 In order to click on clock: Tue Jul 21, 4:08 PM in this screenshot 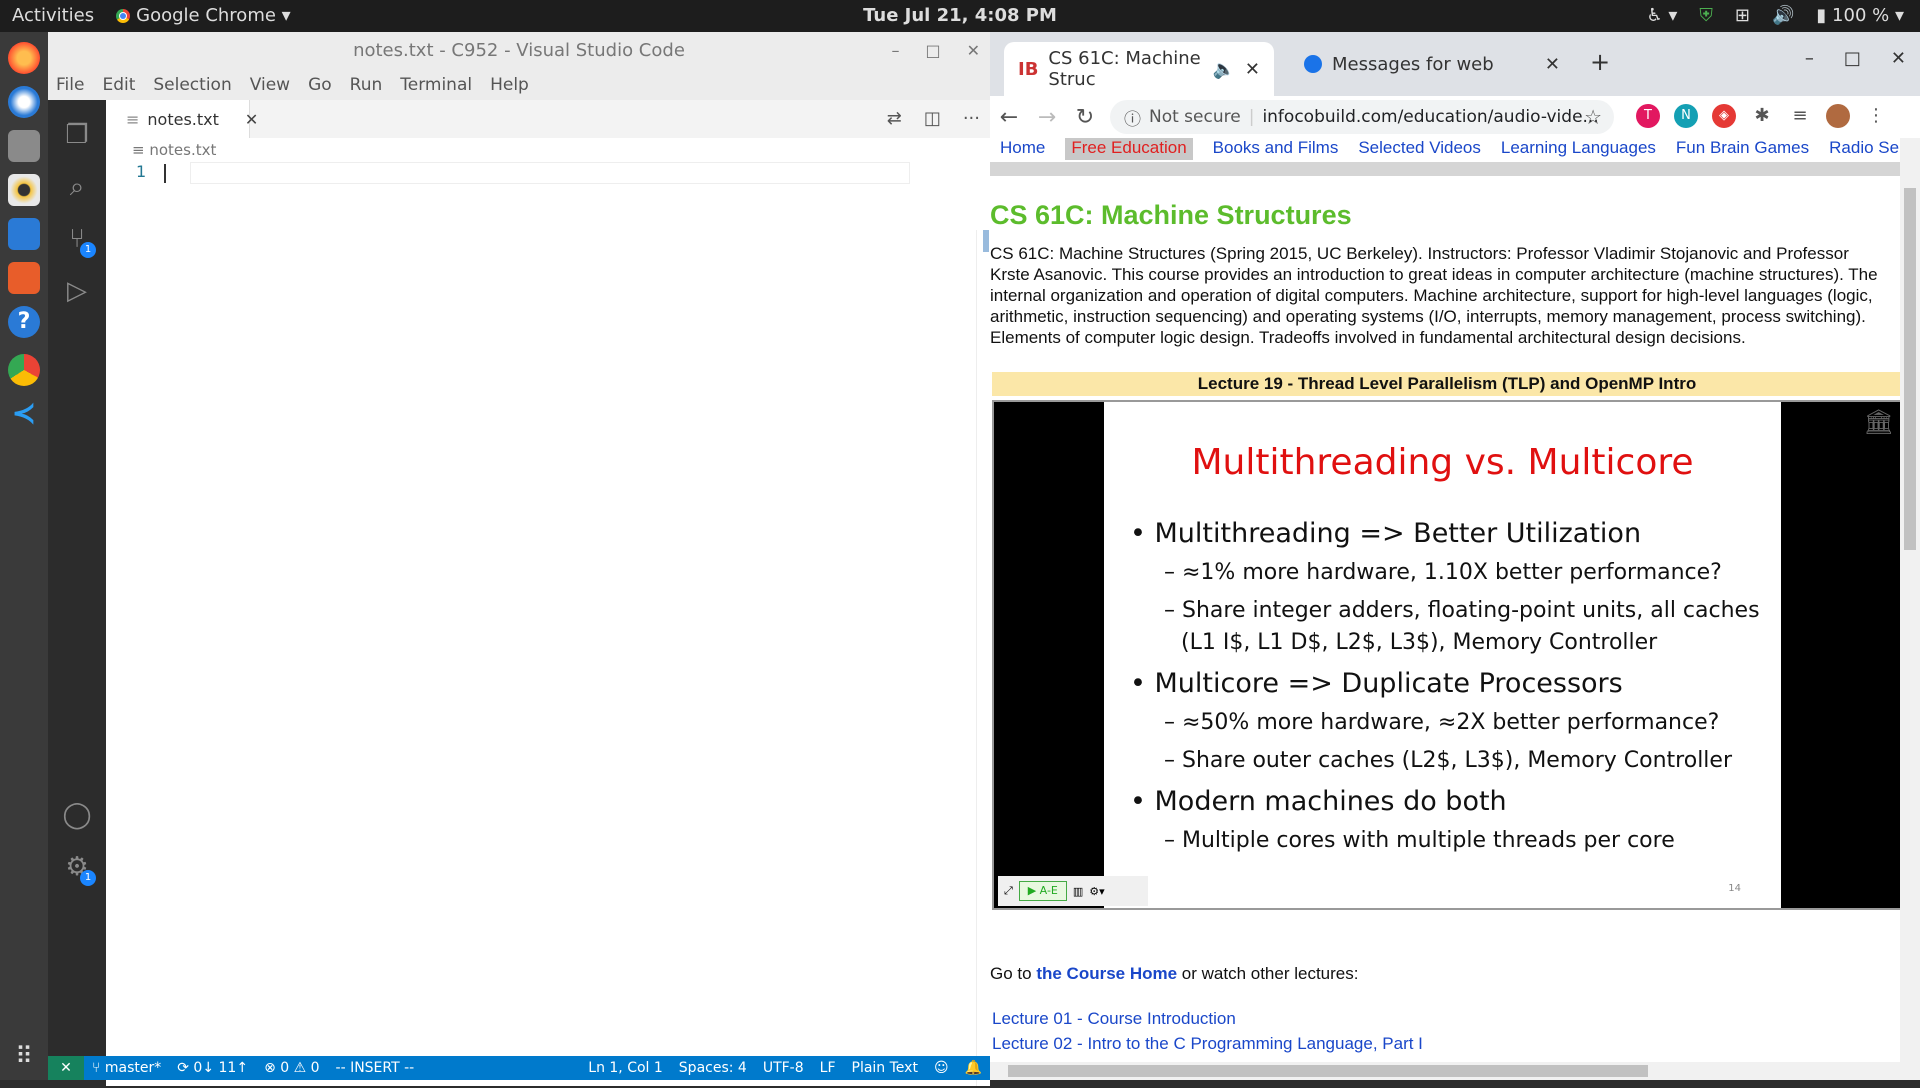, I will do `click(960, 15)`.